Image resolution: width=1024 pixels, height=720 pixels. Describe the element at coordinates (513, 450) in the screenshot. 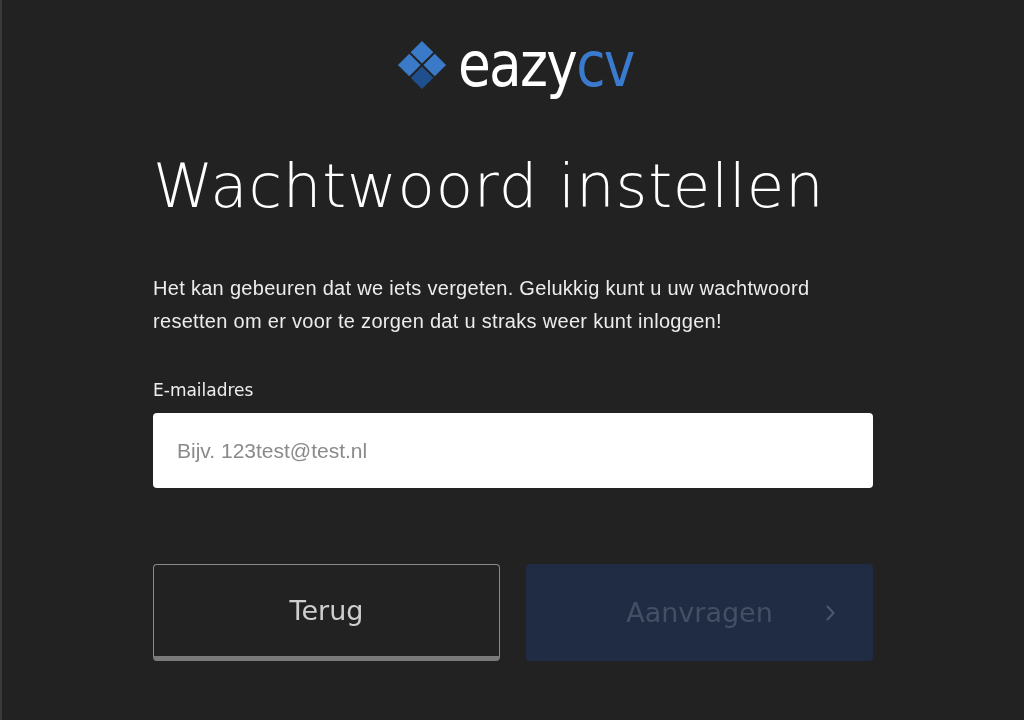

I see `email-input: Bijv. 123test@test.nl` at that location.